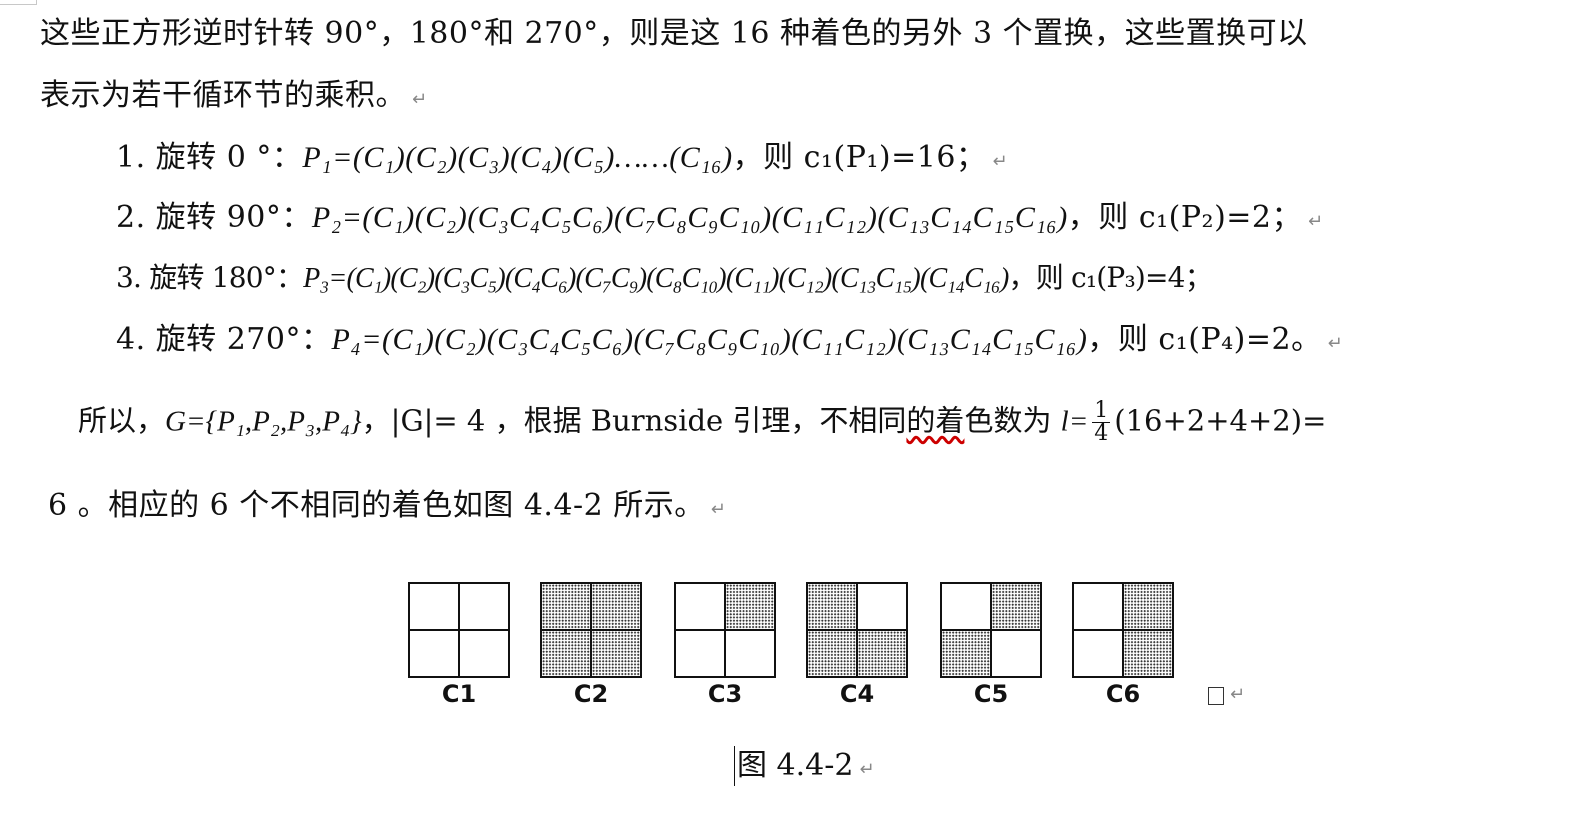  I want to click on coloring-square-c2, so click(591, 630).